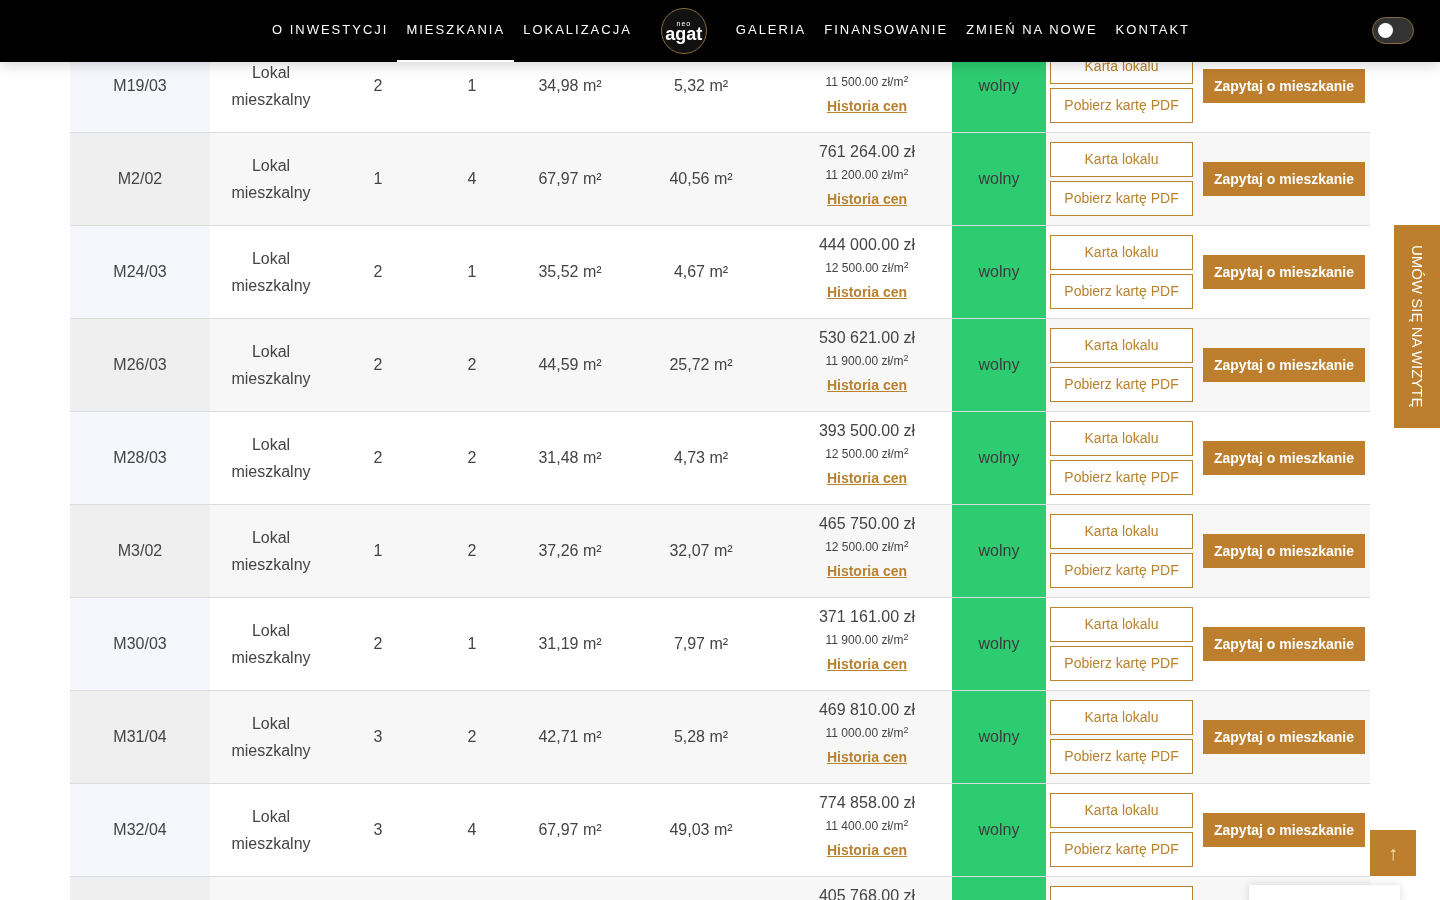  What do you see at coordinates (701, 272) in the screenshot?
I see `extra-area: 4,67 m²` at bounding box center [701, 272].